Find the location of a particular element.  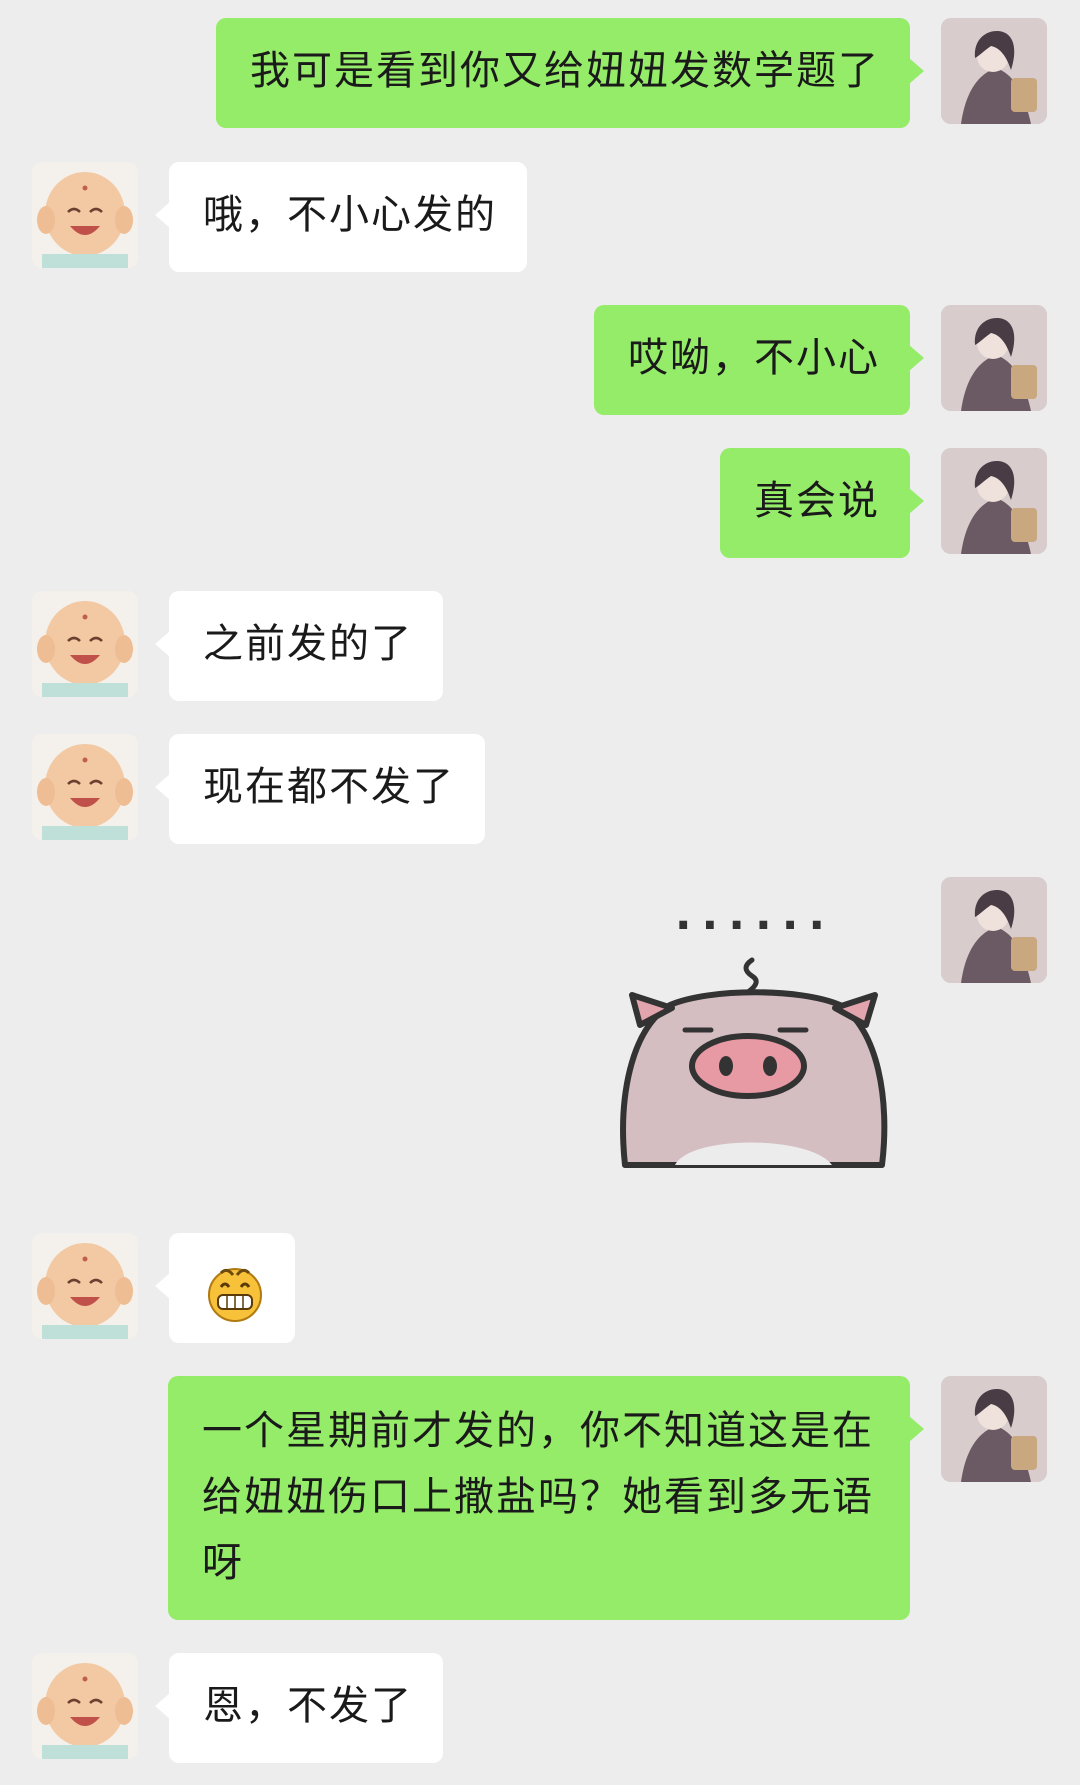

message-bubble: 真会说 is located at coordinates (822, 503).